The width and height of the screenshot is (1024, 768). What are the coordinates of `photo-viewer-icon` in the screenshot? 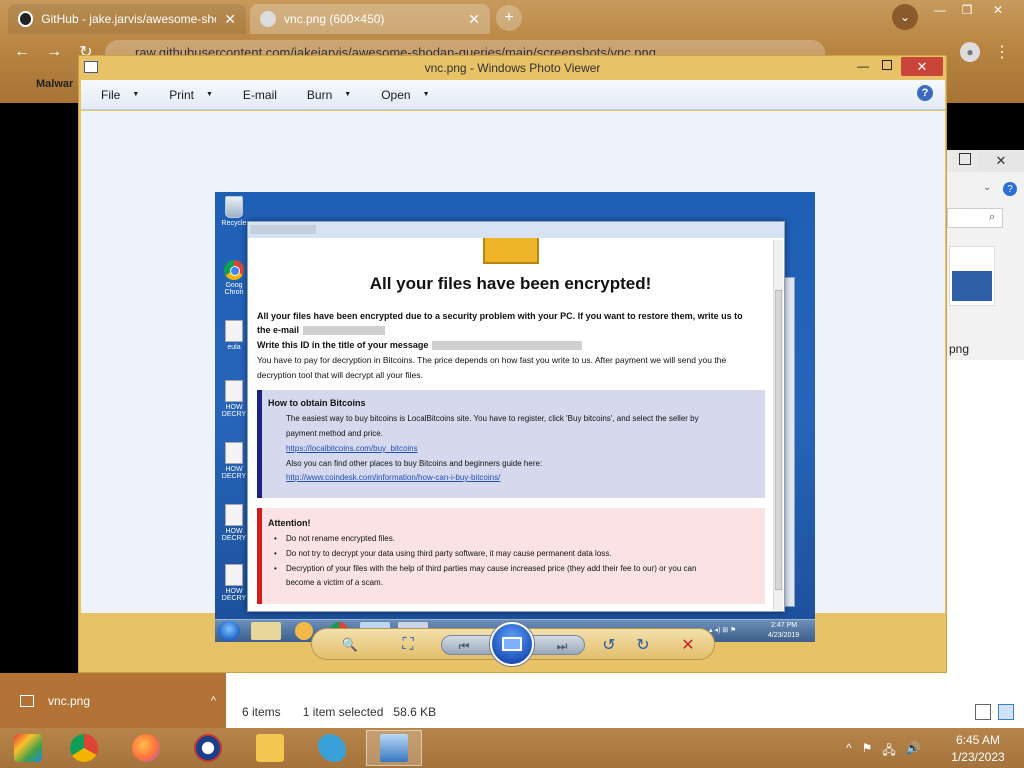 It's located at (394, 748).